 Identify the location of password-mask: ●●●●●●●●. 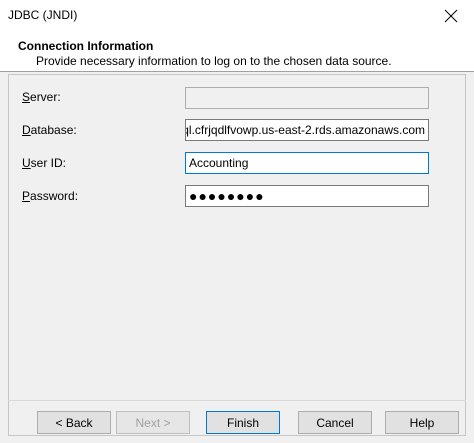
(227, 196).